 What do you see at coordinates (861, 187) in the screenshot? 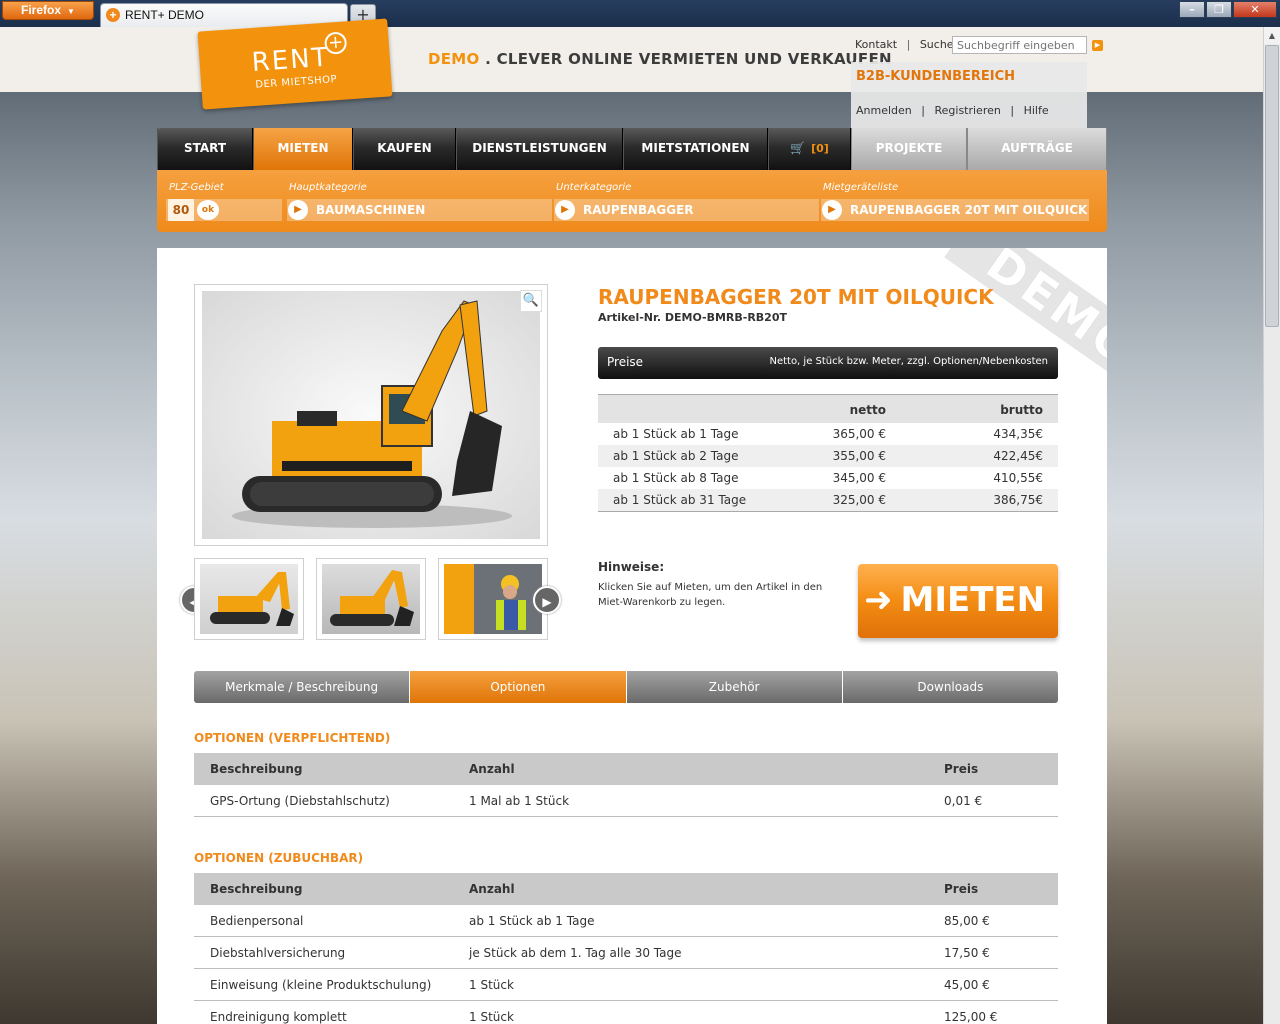
I see `liste-label: Mietgeräteliste` at bounding box center [861, 187].